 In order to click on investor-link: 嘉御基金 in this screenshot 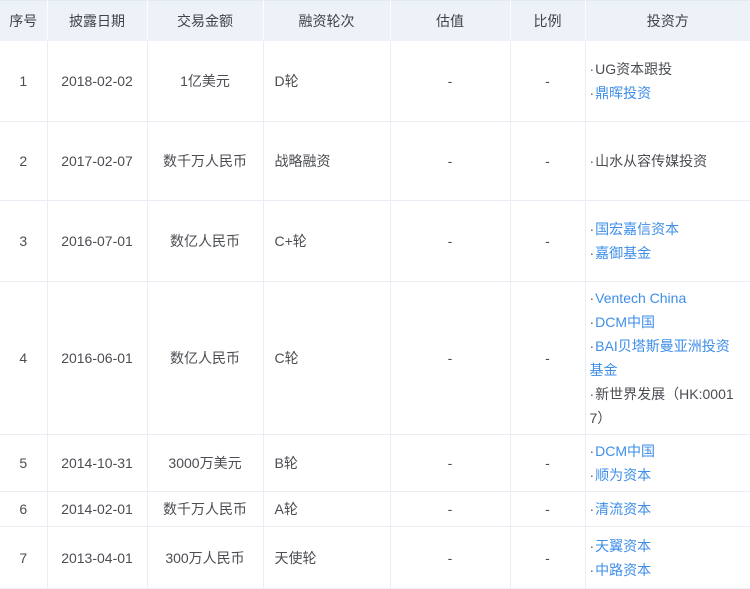, I will do `click(623, 253)`.